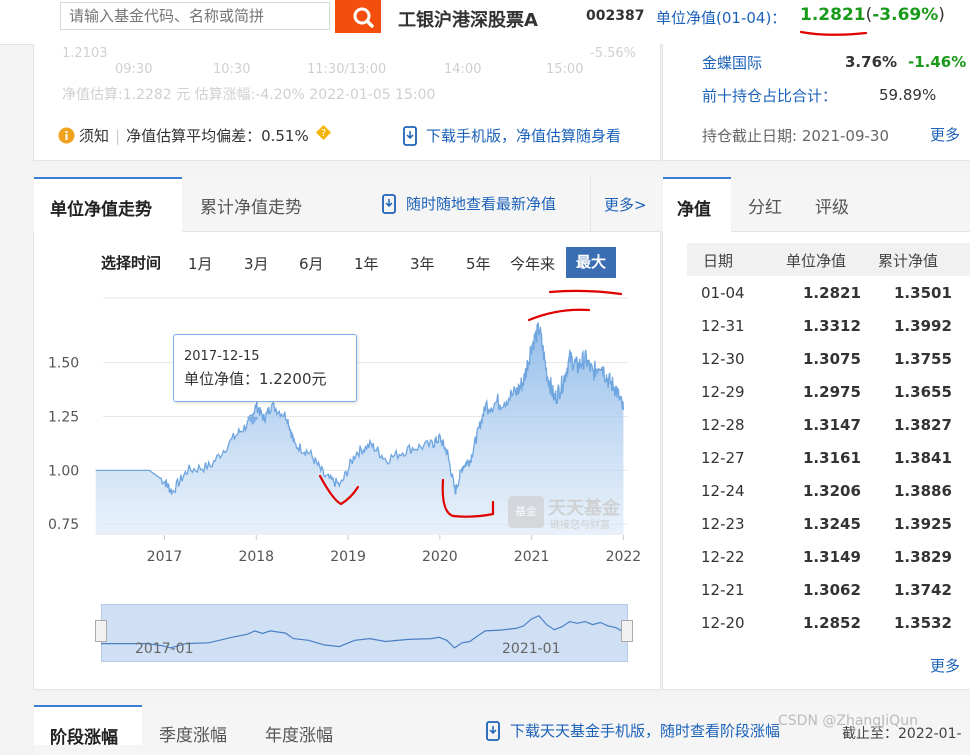 This screenshot has width=970, height=755. What do you see at coordinates (723, 623) in the screenshot?
I see `row-date: 12-20` at bounding box center [723, 623].